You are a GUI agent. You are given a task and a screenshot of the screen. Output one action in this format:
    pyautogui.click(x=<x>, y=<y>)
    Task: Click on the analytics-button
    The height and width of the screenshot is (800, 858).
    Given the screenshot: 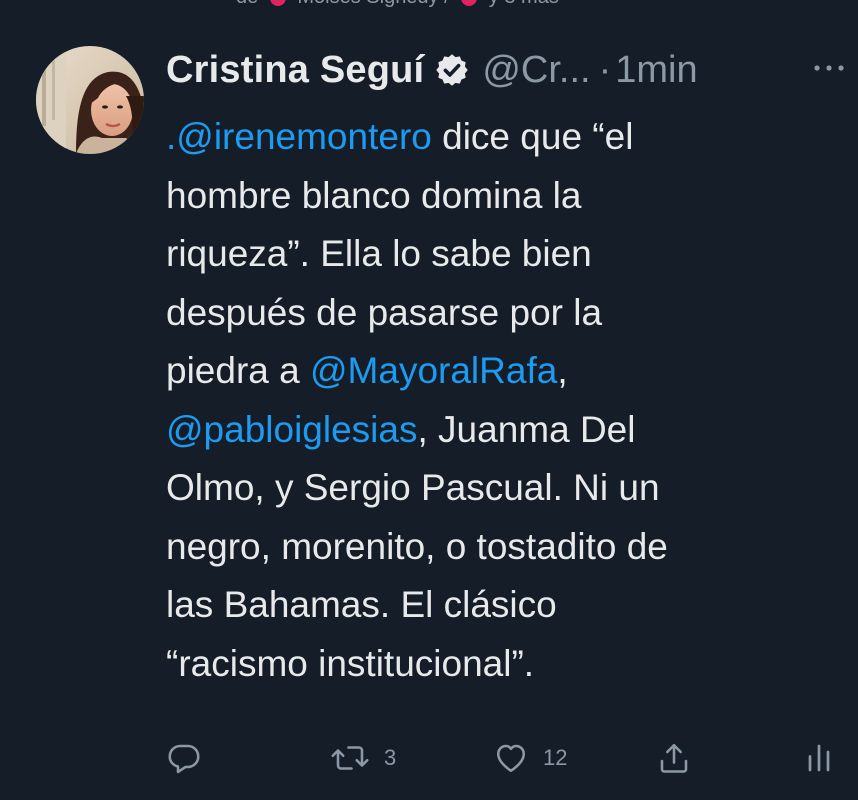 What is the action you would take?
    pyautogui.click(x=819, y=758)
    